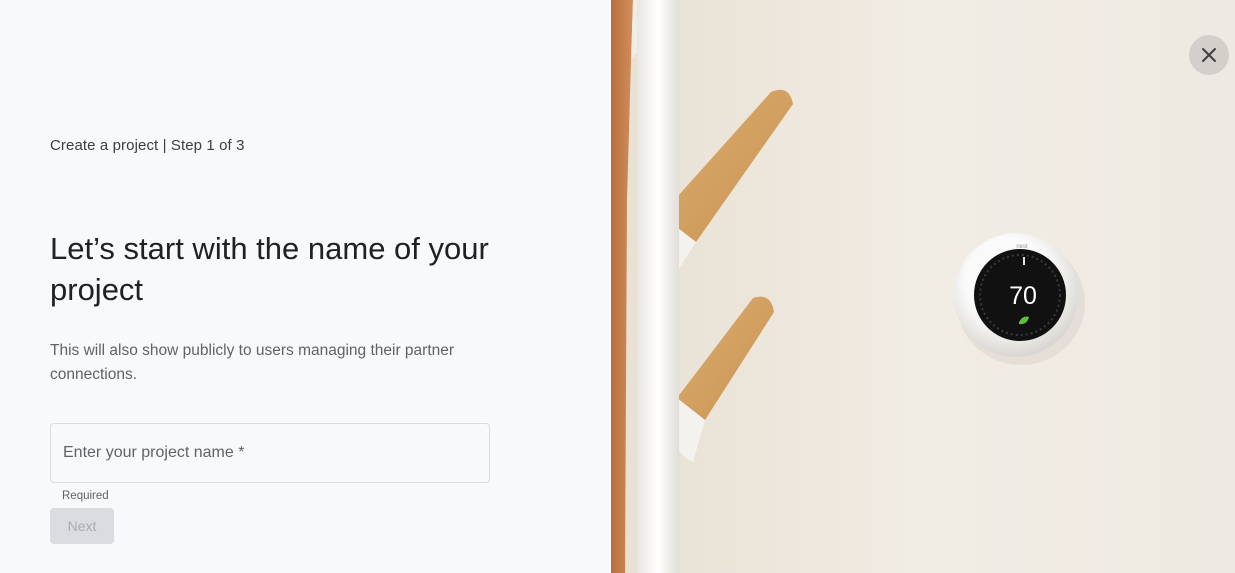 This screenshot has width=1235, height=573. I want to click on close-icon, so click(1209, 55).